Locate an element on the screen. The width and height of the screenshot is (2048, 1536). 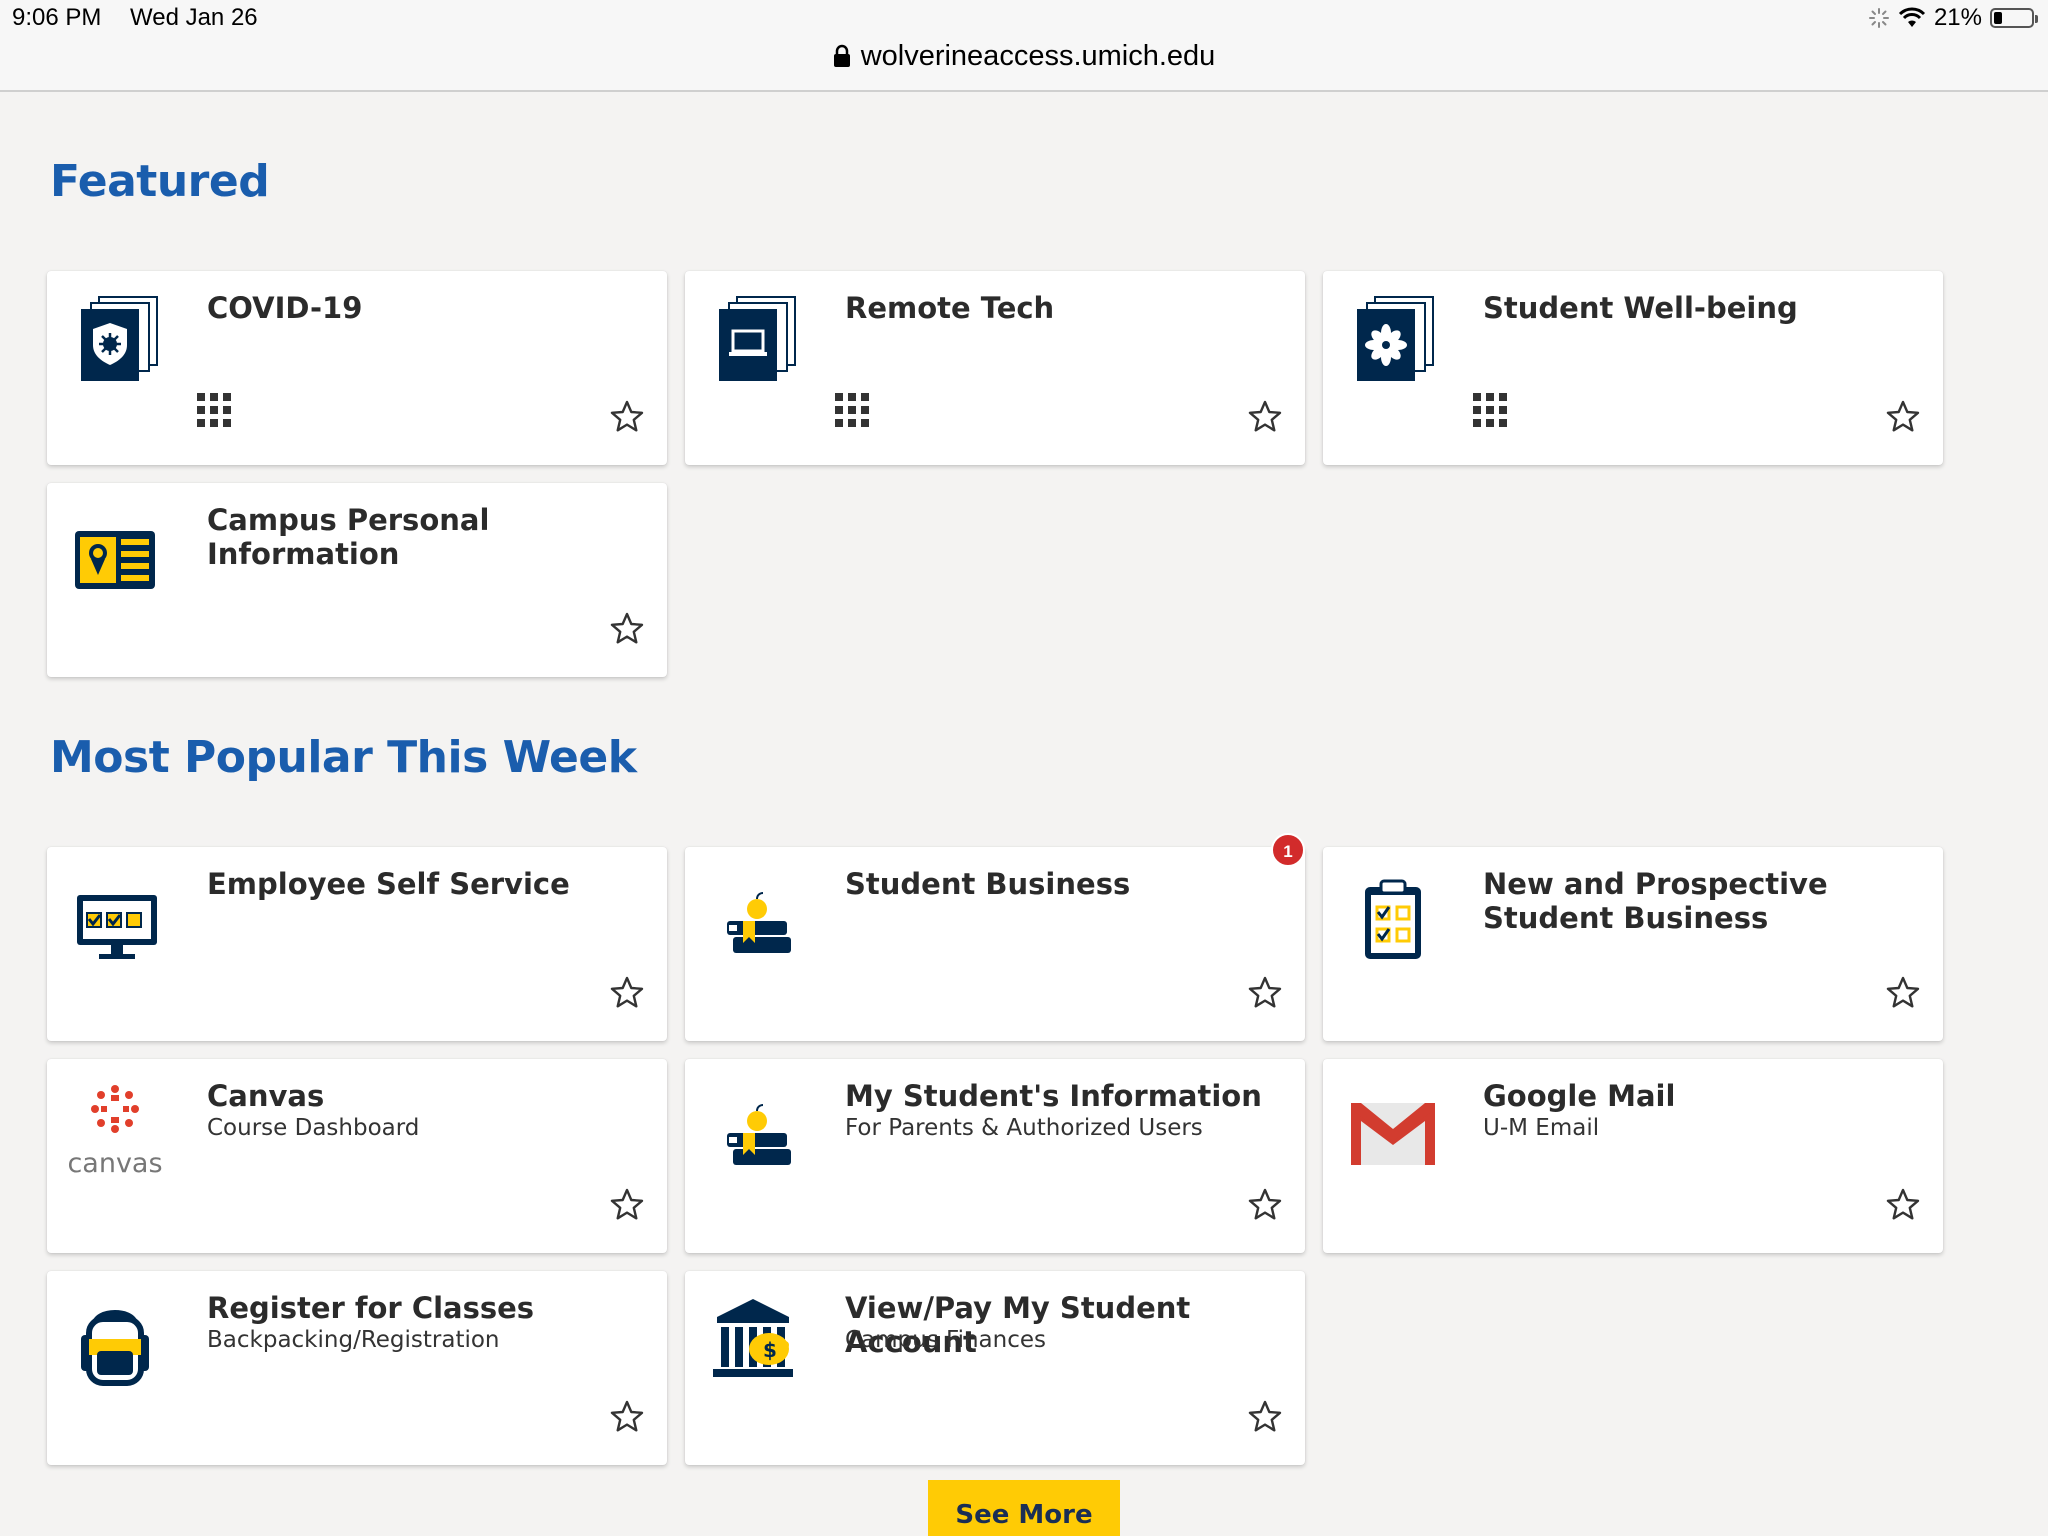
card-subtitle: Campus Finances is located at coordinates (946, 1340).